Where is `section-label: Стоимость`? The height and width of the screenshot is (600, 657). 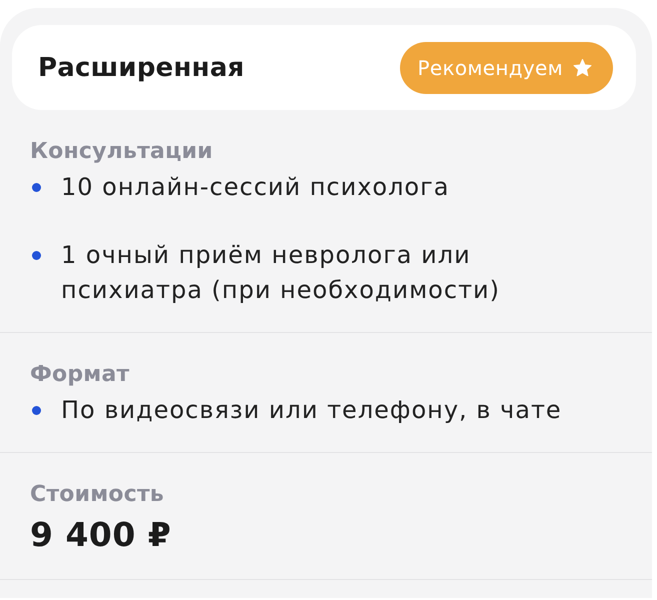 section-label: Стоимость is located at coordinates (98, 495).